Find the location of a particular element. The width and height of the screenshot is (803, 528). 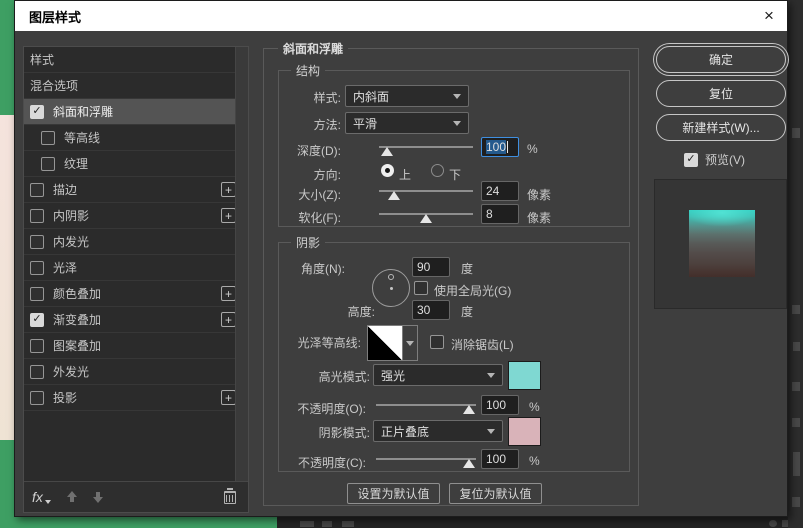

sidebar-item-label: 外发光 is located at coordinates (71, 372).